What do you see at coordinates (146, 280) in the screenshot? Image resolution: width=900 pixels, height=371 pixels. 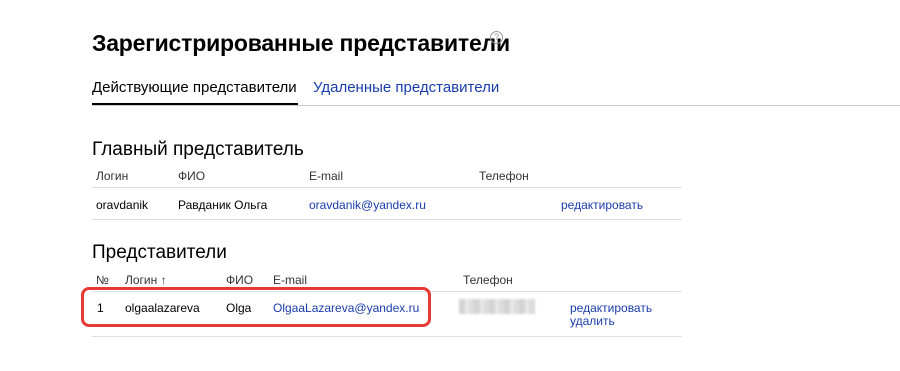 I see `reps-col-login-sort: Логин ↑` at bounding box center [146, 280].